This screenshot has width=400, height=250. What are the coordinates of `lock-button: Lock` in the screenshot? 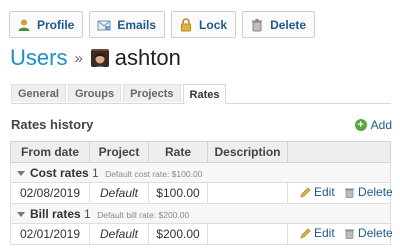 It's located at (204, 24).